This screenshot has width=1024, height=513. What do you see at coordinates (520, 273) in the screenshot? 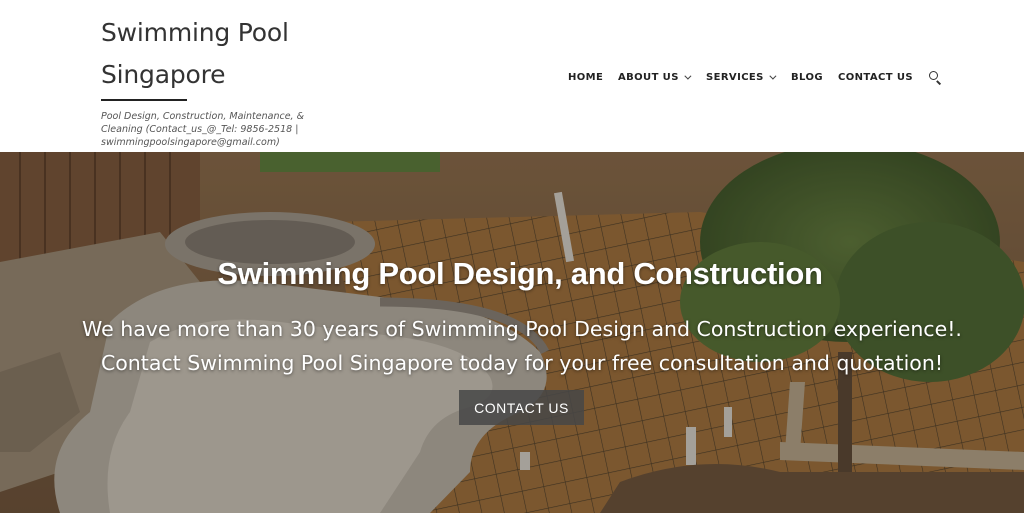
I see `hero-title: Swimming Pool Design, and Construction` at bounding box center [520, 273].